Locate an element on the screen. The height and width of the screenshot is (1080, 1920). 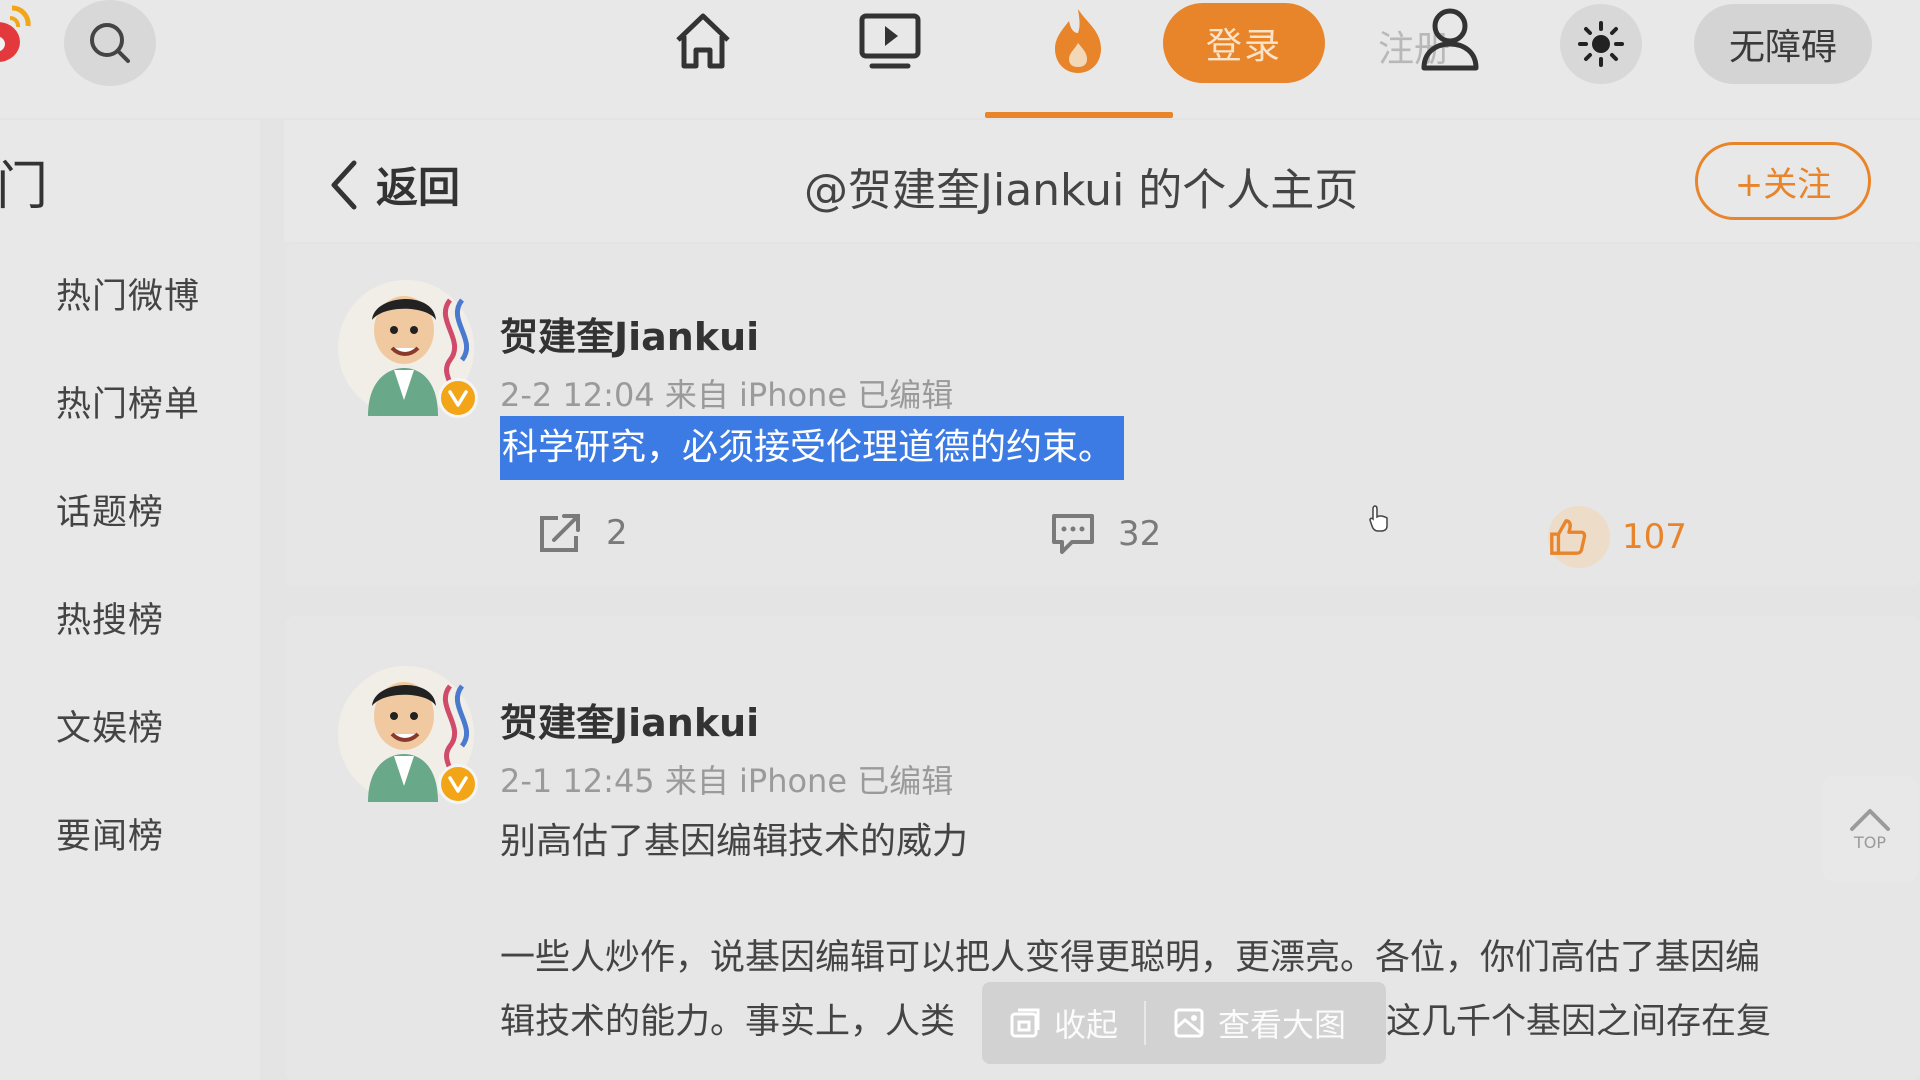
hand-cursor-icon is located at coordinates (1379, 520).